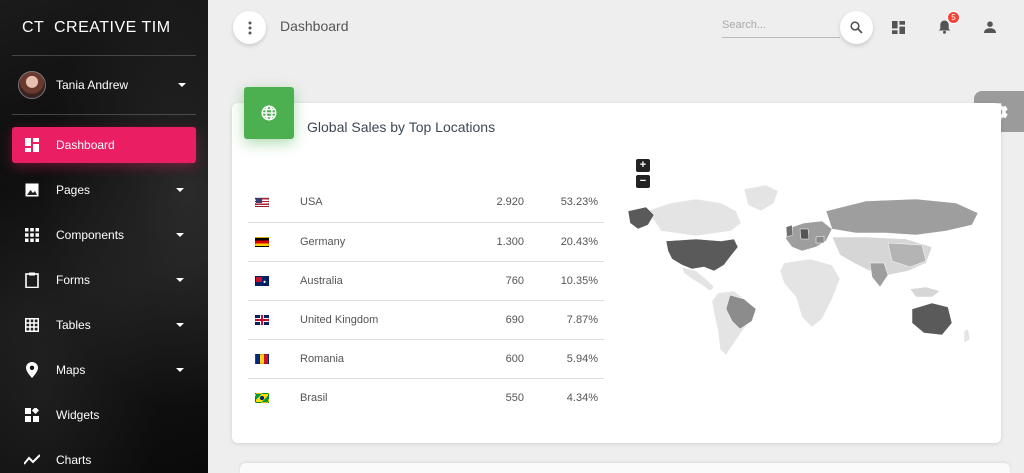 This screenshot has height=473, width=1024. What do you see at coordinates (104, 280) in the screenshot?
I see `sidebar-item-forms: Forms` at bounding box center [104, 280].